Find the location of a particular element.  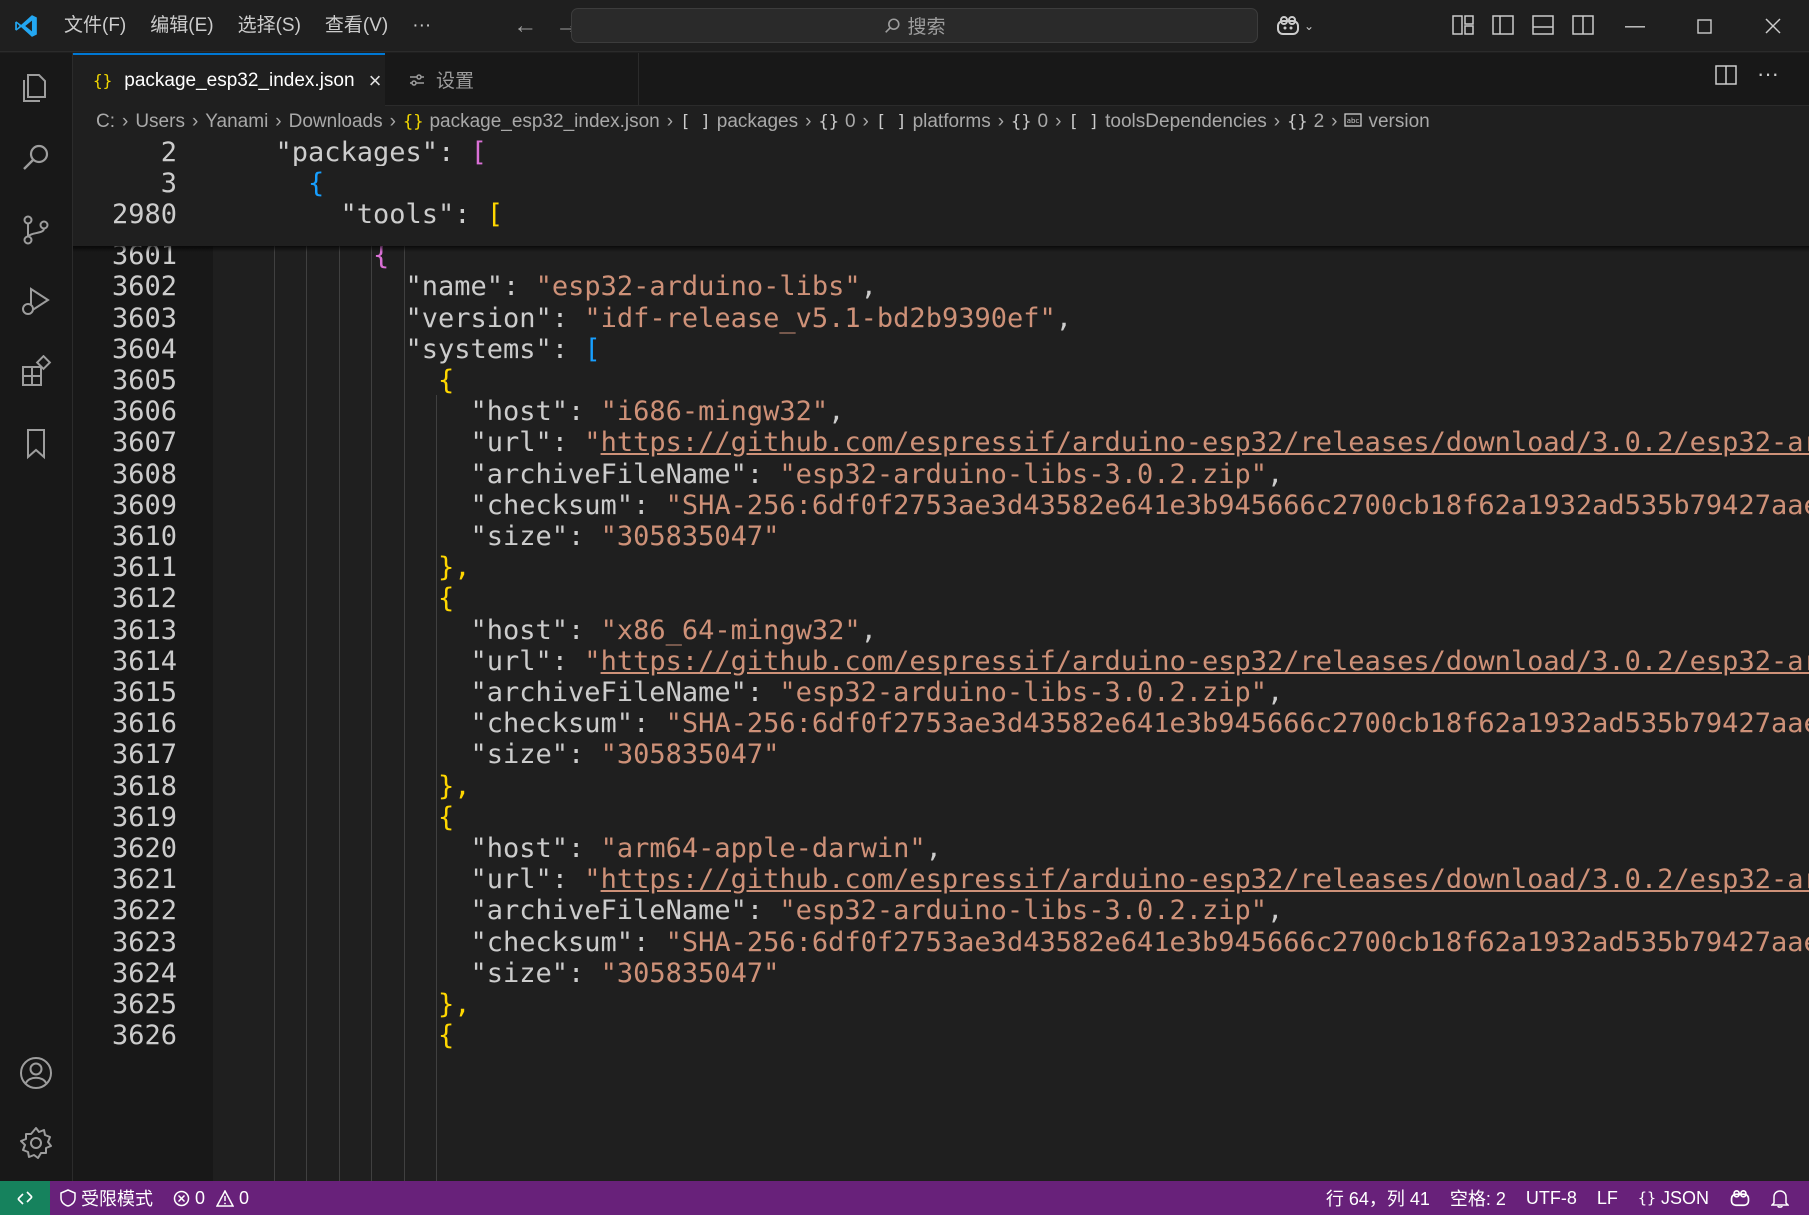

gear-icon is located at coordinates (36, 1143).